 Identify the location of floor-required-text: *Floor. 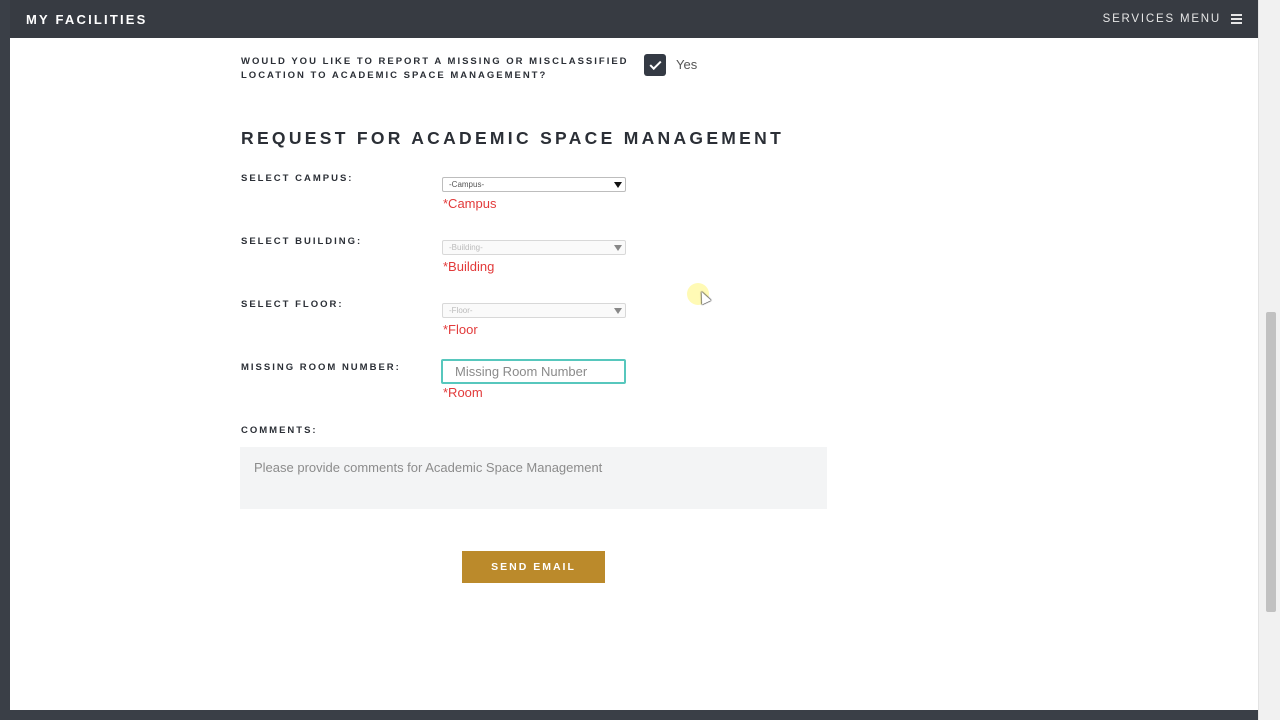
(460, 329).